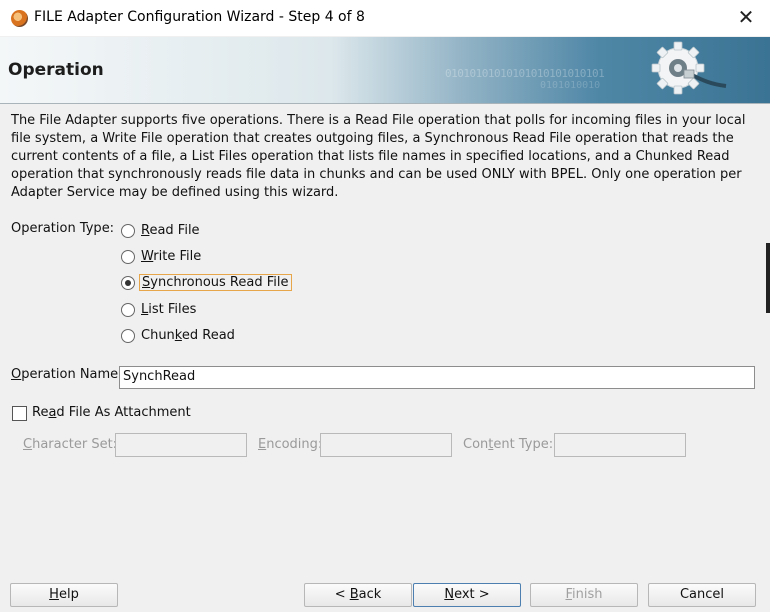  What do you see at coordinates (19, 18) in the screenshot?
I see `app-icon` at bounding box center [19, 18].